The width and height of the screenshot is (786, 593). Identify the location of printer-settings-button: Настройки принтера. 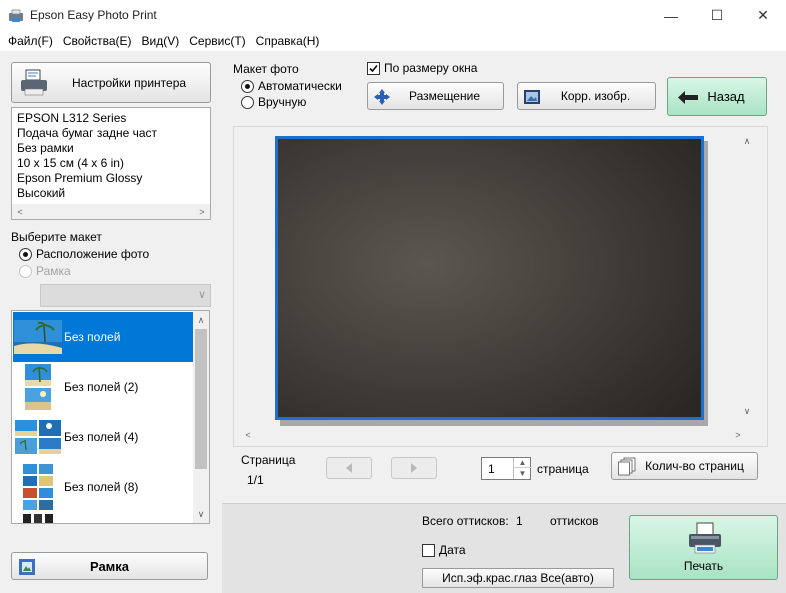
(111, 82).